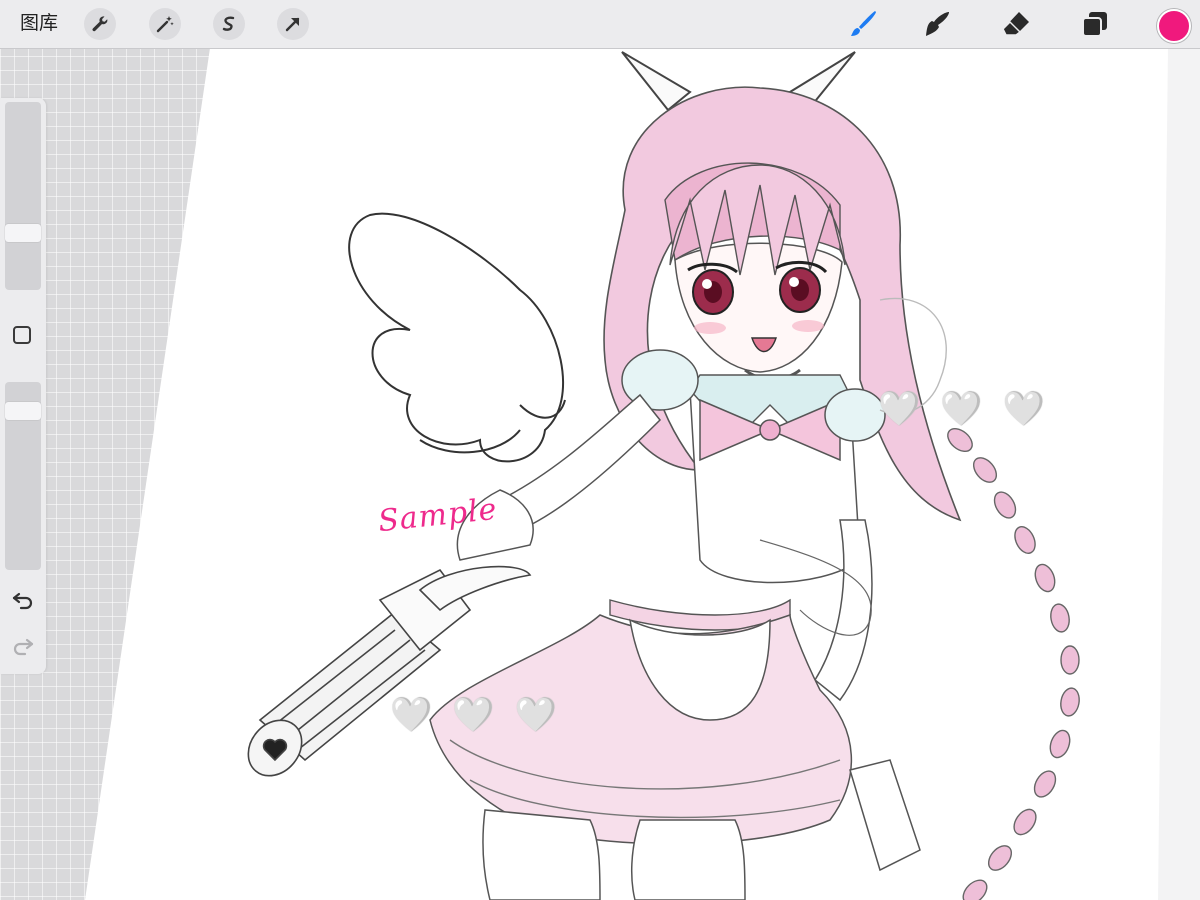  I want to click on brush-icon, so click(863, 23).